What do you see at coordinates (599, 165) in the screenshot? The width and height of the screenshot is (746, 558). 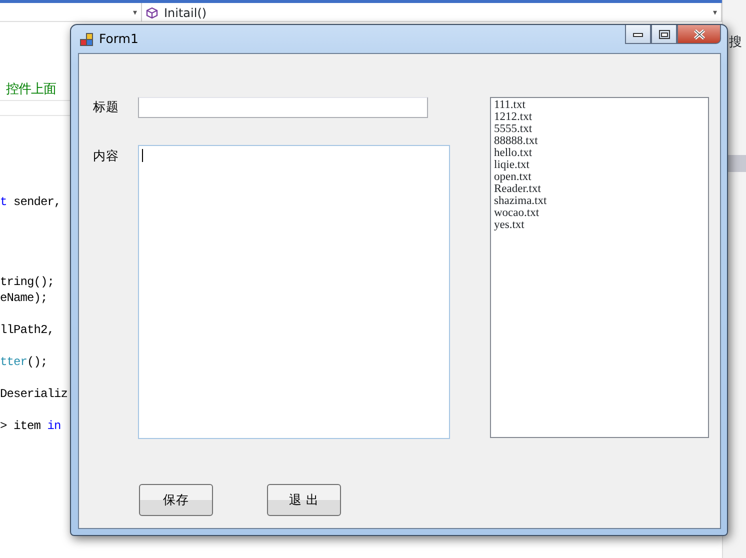 I see `file-list-item: liqie.txt` at bounding box center [599, 165].